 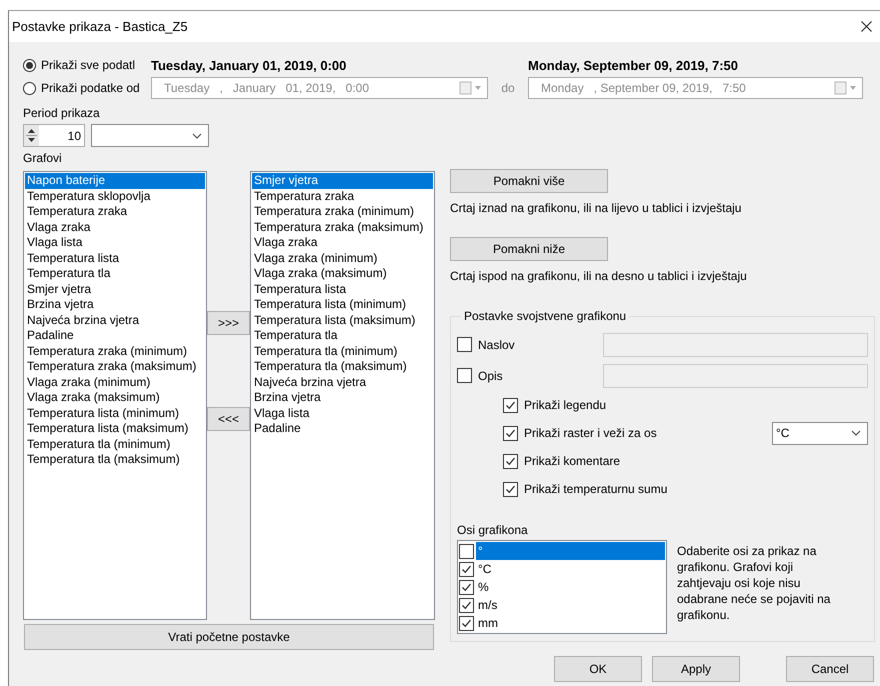 What do you see at coordinates (31, 135) in the screenshot?
I see `spinner-arrows-icon` at bounding box center [31, 135].